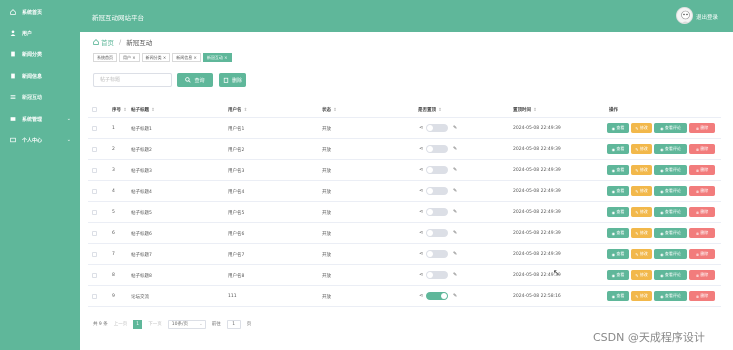  What do you see at coordinates (129, 57) in the screenshot?
I see `tag-users: 用户 ×` at bounding box center [129, 57].